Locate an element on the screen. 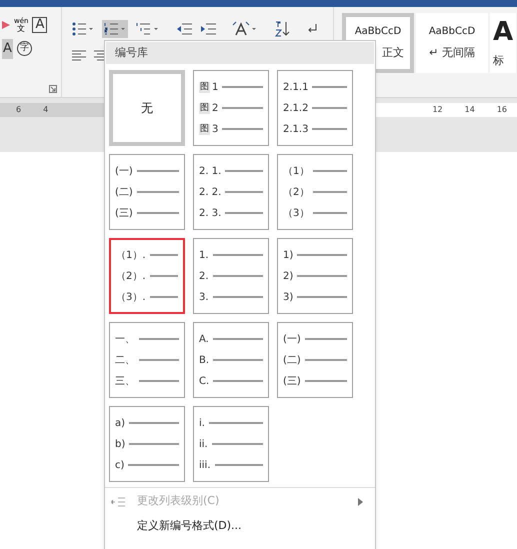 This screenshot has height=549, width=517. style-name: ↵ 无间隔 is located at coordinates (452, 53).